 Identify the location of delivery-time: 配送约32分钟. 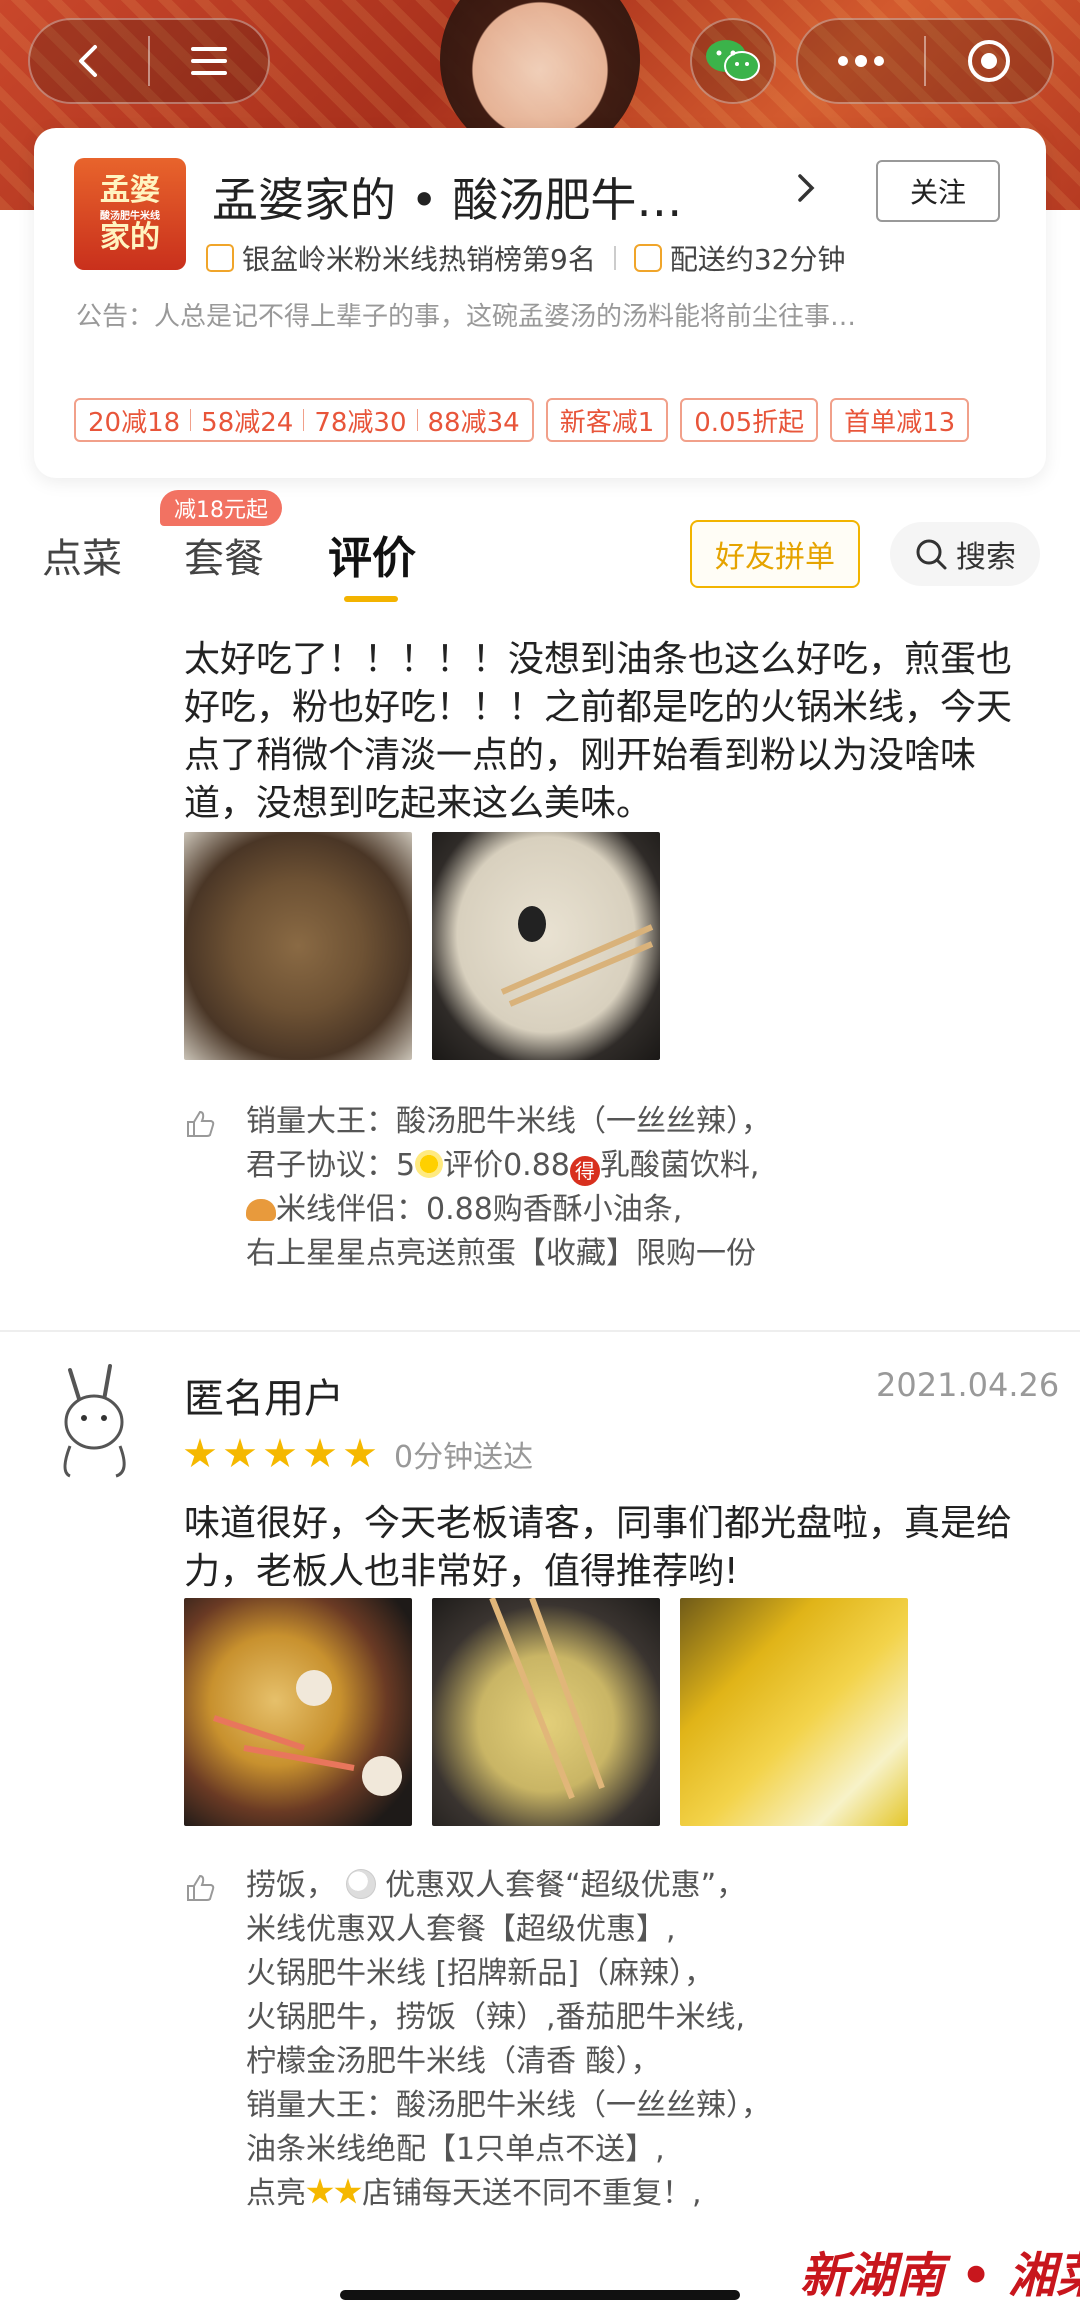
(757, 259).